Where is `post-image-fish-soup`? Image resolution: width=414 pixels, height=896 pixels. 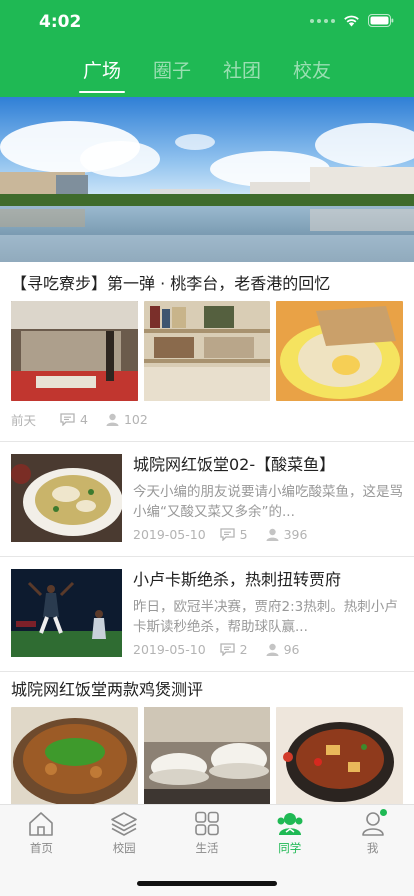 post-image-fish-soup is located at coordinates (66, 498).